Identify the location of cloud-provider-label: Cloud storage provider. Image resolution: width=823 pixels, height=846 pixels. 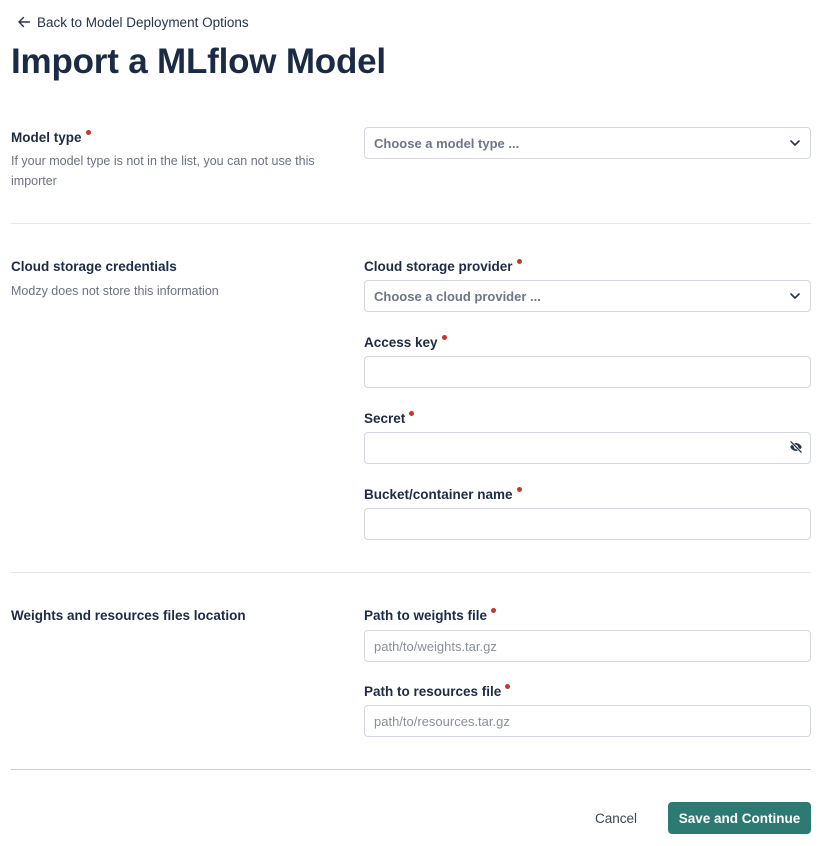
(443, 267).